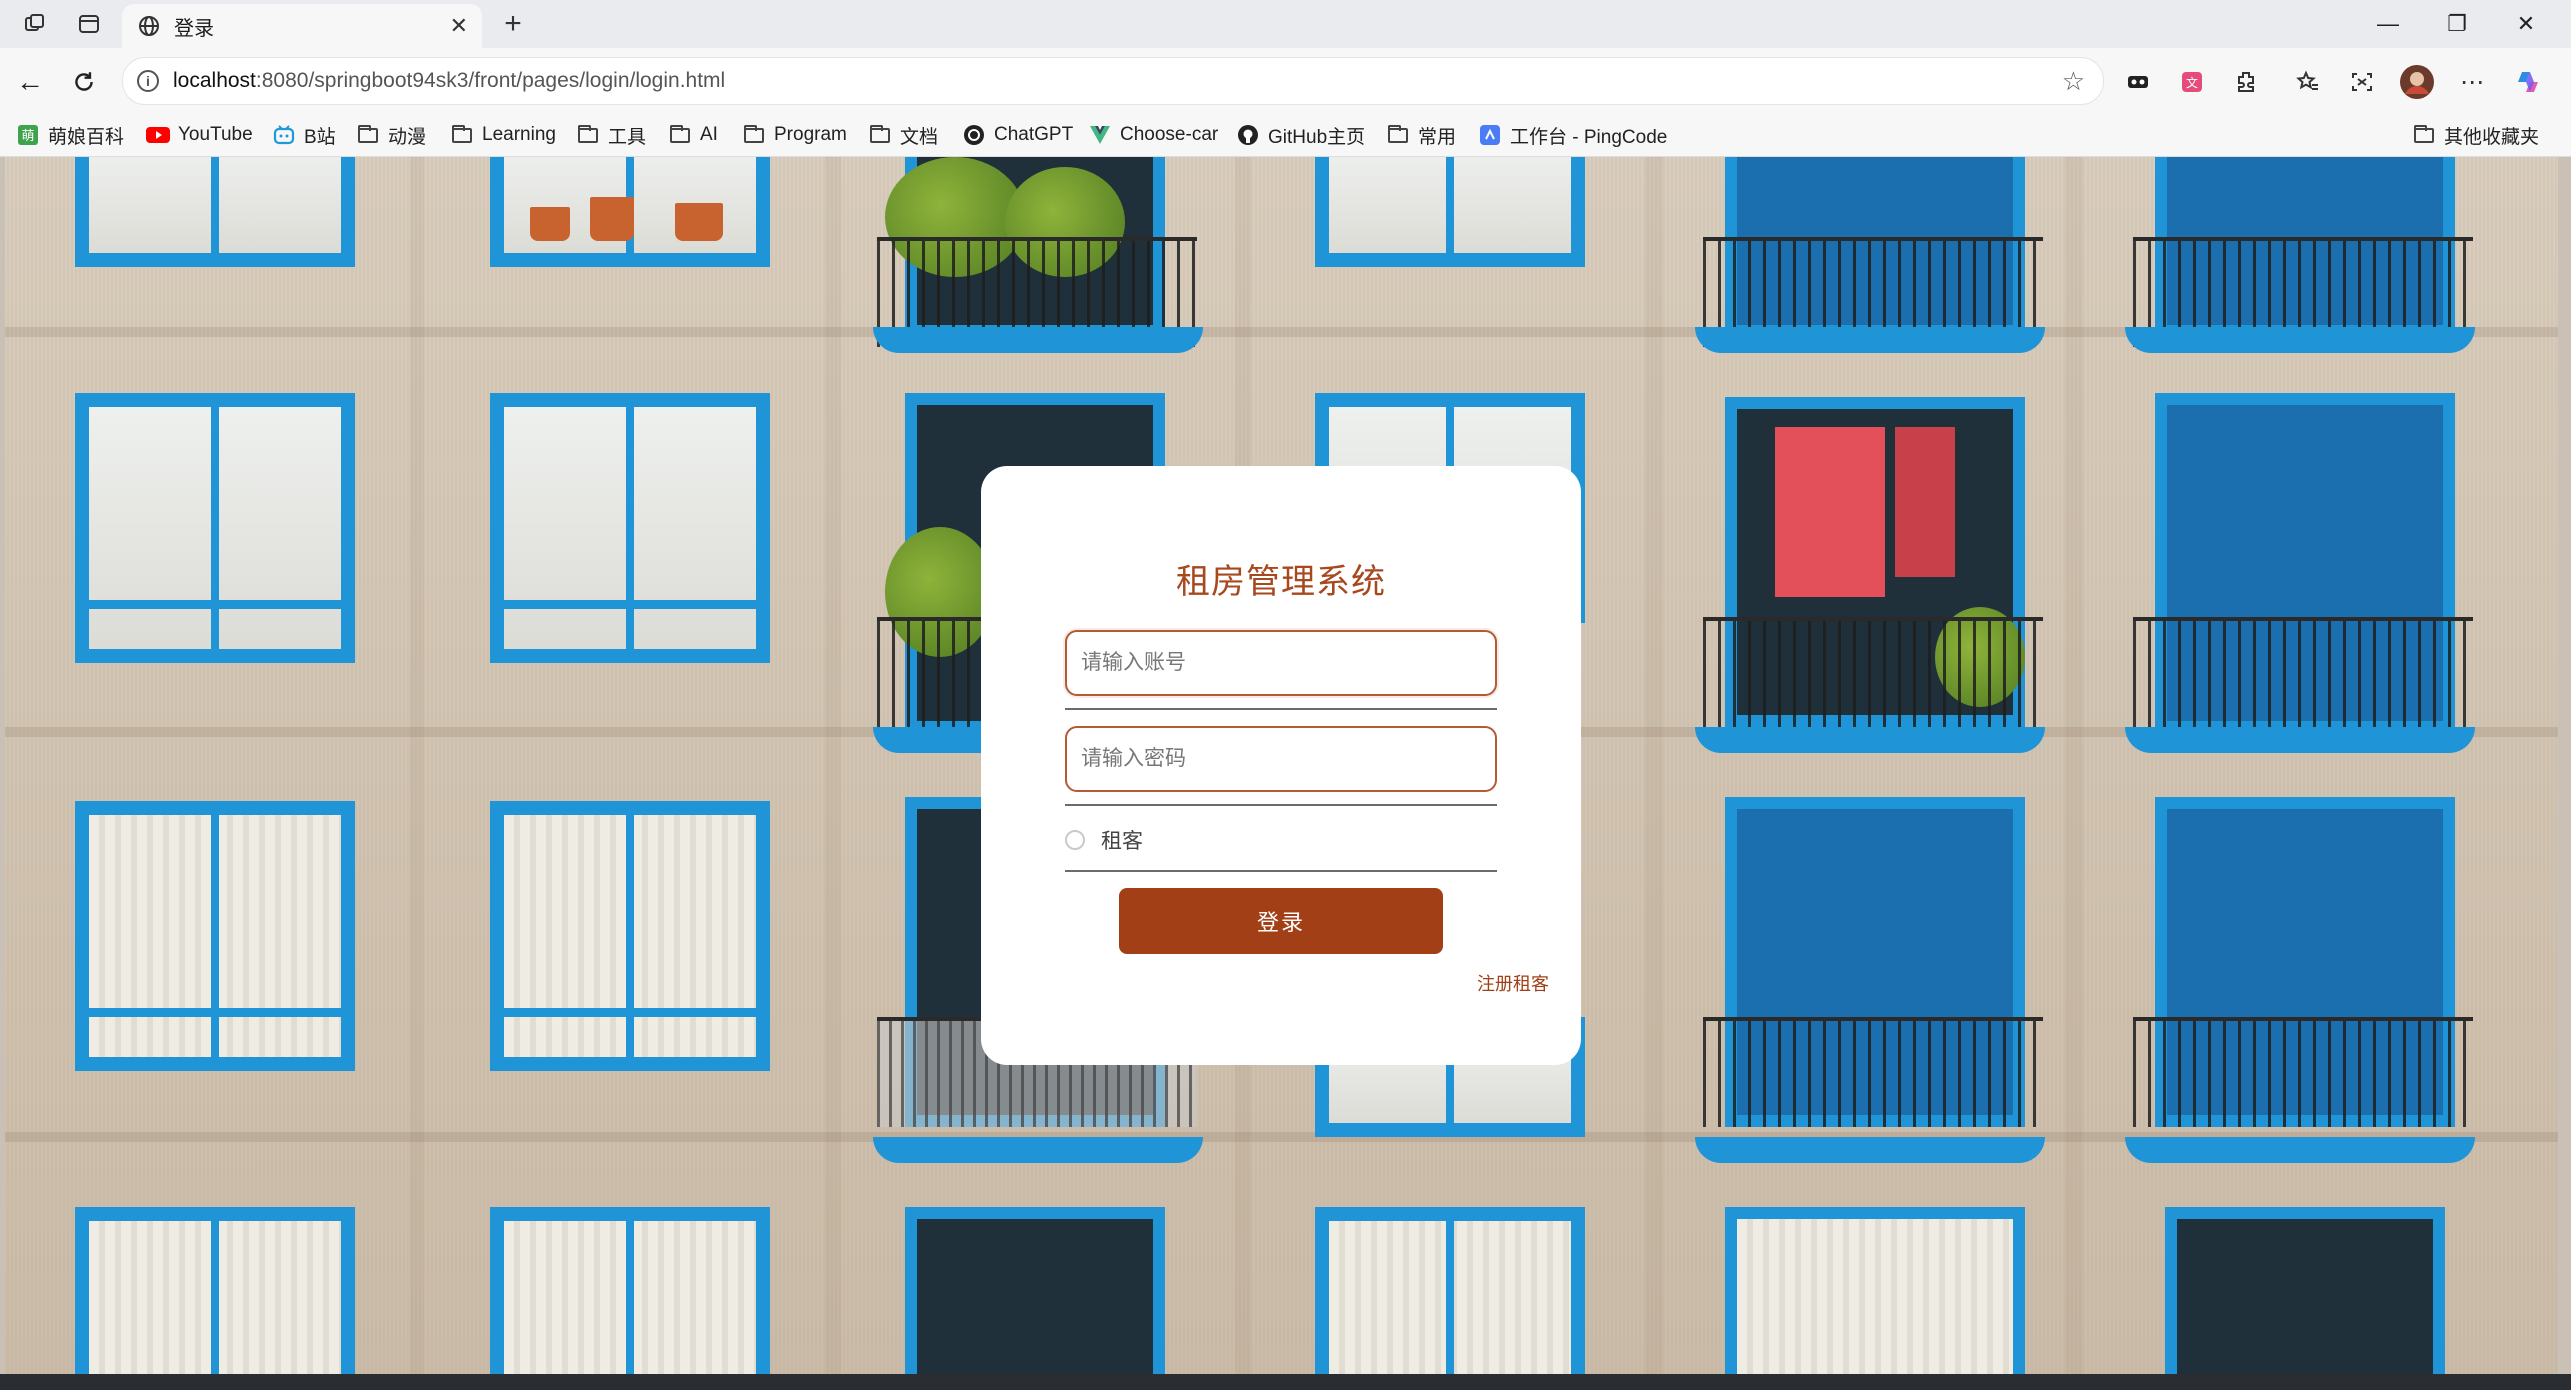 This screenshot has width=2571, height=1390. What do you see at coordinates (2388, 24) in the screenshot?
I see `minimize-icon: —` at bounding box center [2388, 24].